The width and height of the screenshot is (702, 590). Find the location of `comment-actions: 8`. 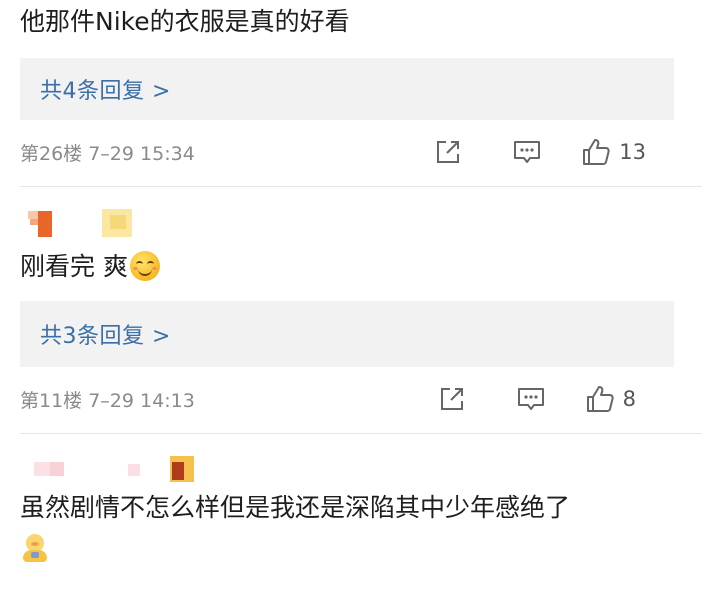

comment-actions: 8 is located at coordinates (542, 399).